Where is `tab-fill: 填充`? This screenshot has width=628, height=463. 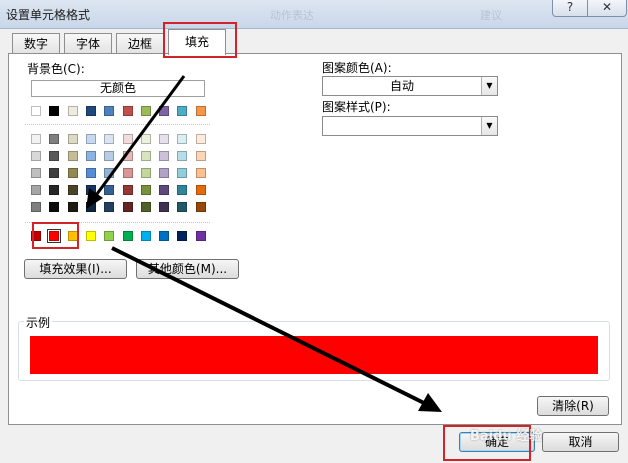 tab-fill: 填充 is located at coordinates (197, 42).